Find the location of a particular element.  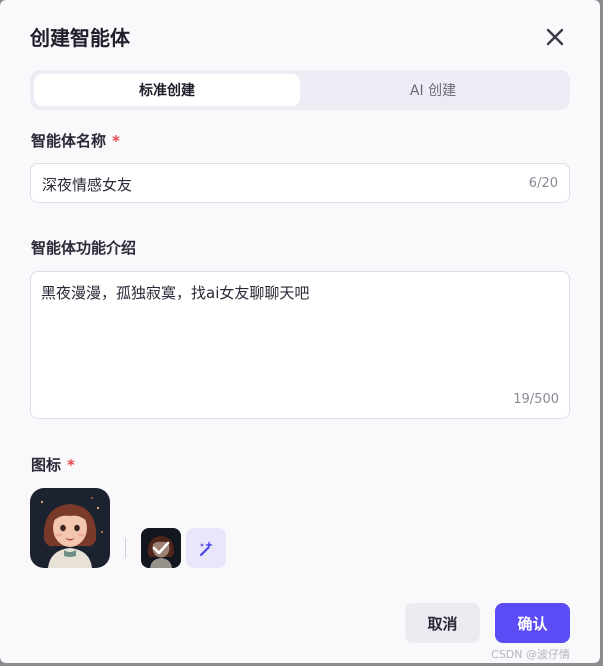

confirm-button: 确认 is located at coordinates (532, 623).